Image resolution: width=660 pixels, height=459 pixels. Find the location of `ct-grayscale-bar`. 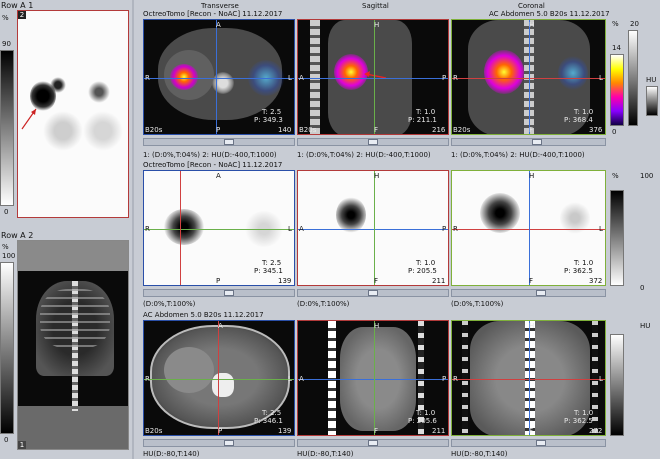

ct-grayscale-bar is located at coordinates (617, 385).